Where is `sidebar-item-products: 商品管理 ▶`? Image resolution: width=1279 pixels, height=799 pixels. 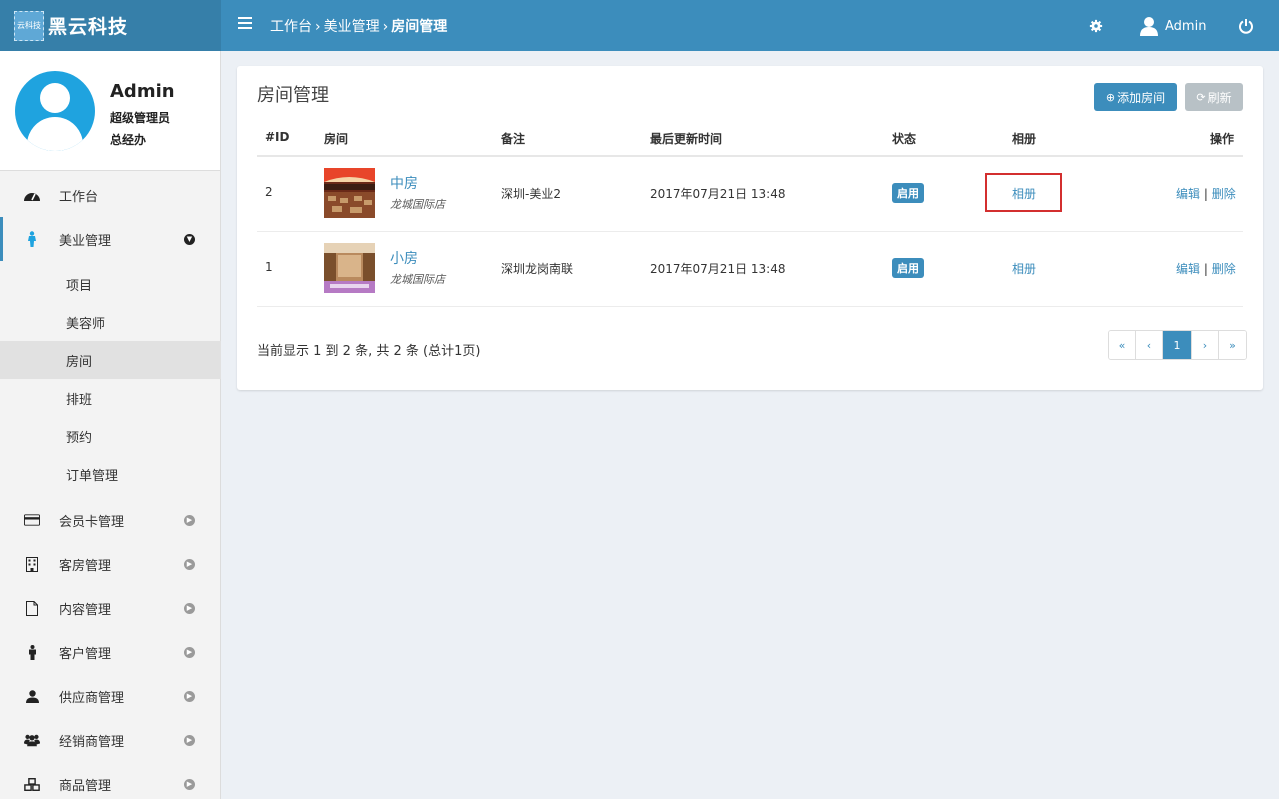
sidebar-item-products: 商品管理 ▶ is located at coordinates (110, 780).